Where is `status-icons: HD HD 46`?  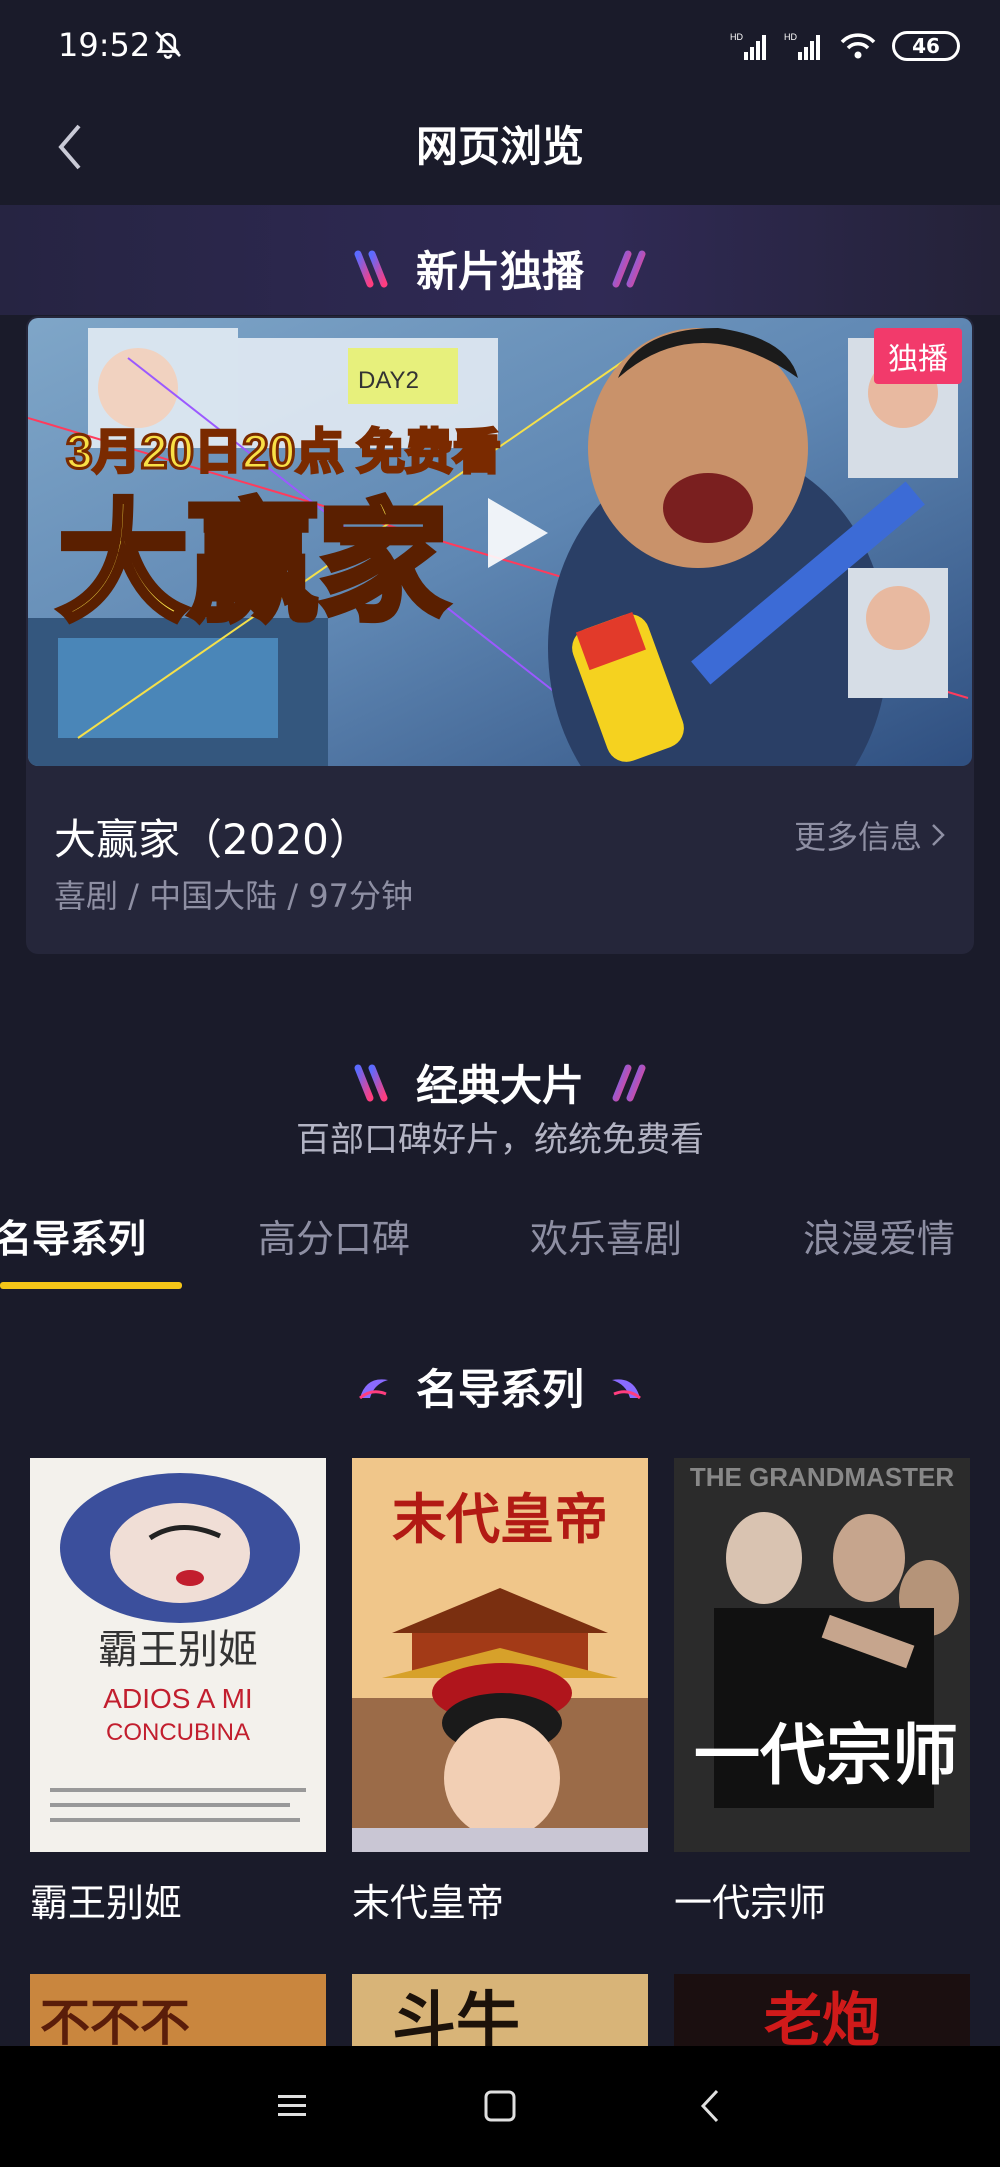
status-icons: HD HD 46 is located at coordinates (845, 46).